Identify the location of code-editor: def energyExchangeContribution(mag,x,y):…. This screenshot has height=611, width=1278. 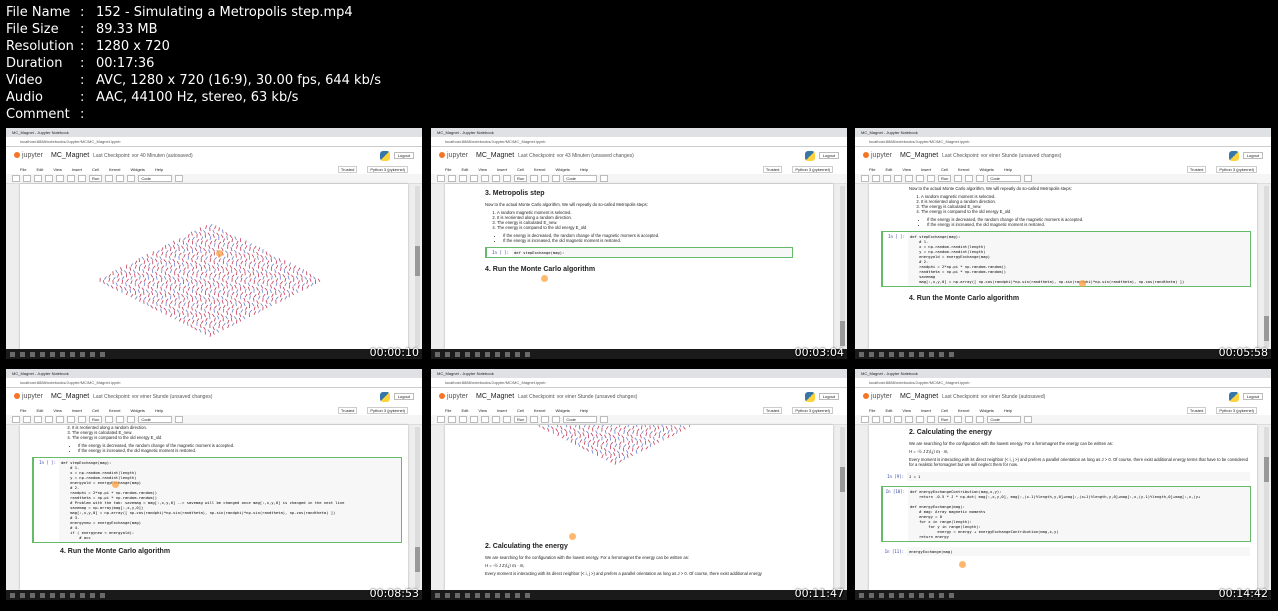
(1079, 514).